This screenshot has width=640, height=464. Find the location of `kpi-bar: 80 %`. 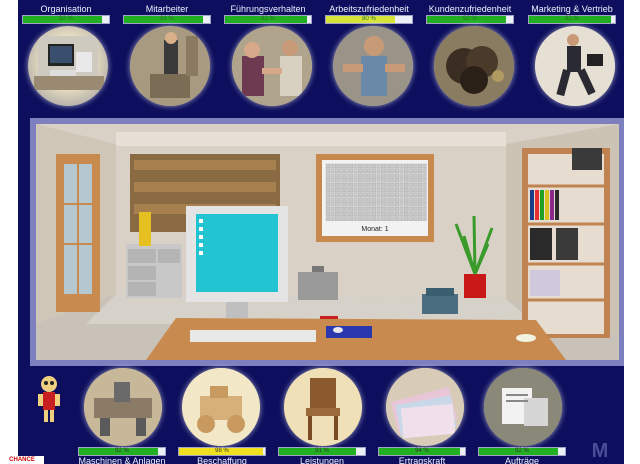

kpi-bar: 80 % is located at coordinates (369, 19).